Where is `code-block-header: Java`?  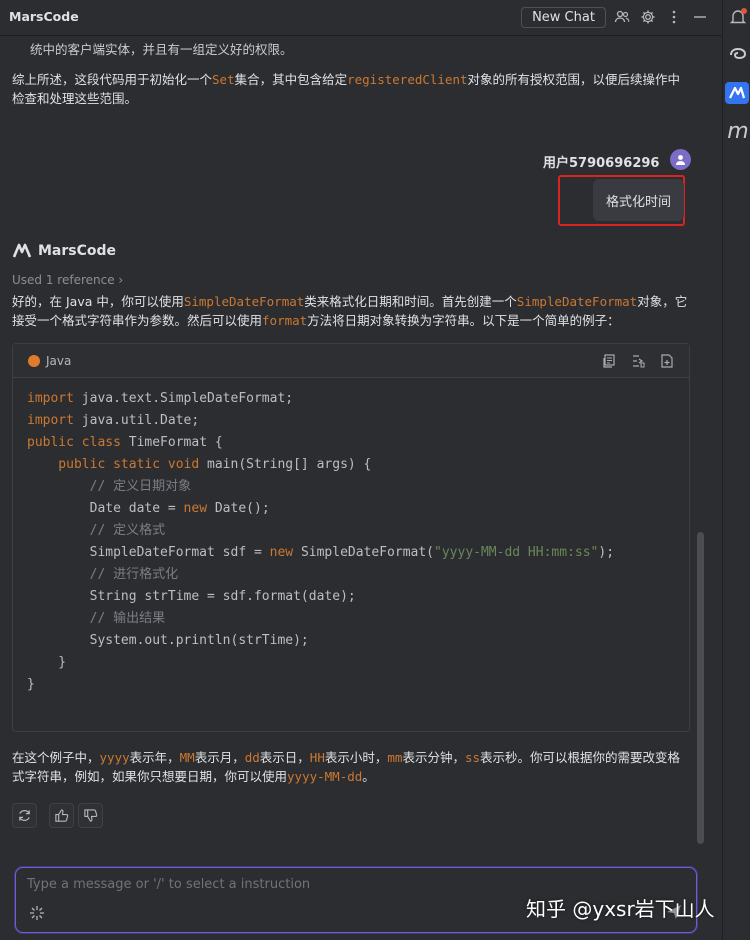
code-block-header: Java is located at coordinates (351, 361).